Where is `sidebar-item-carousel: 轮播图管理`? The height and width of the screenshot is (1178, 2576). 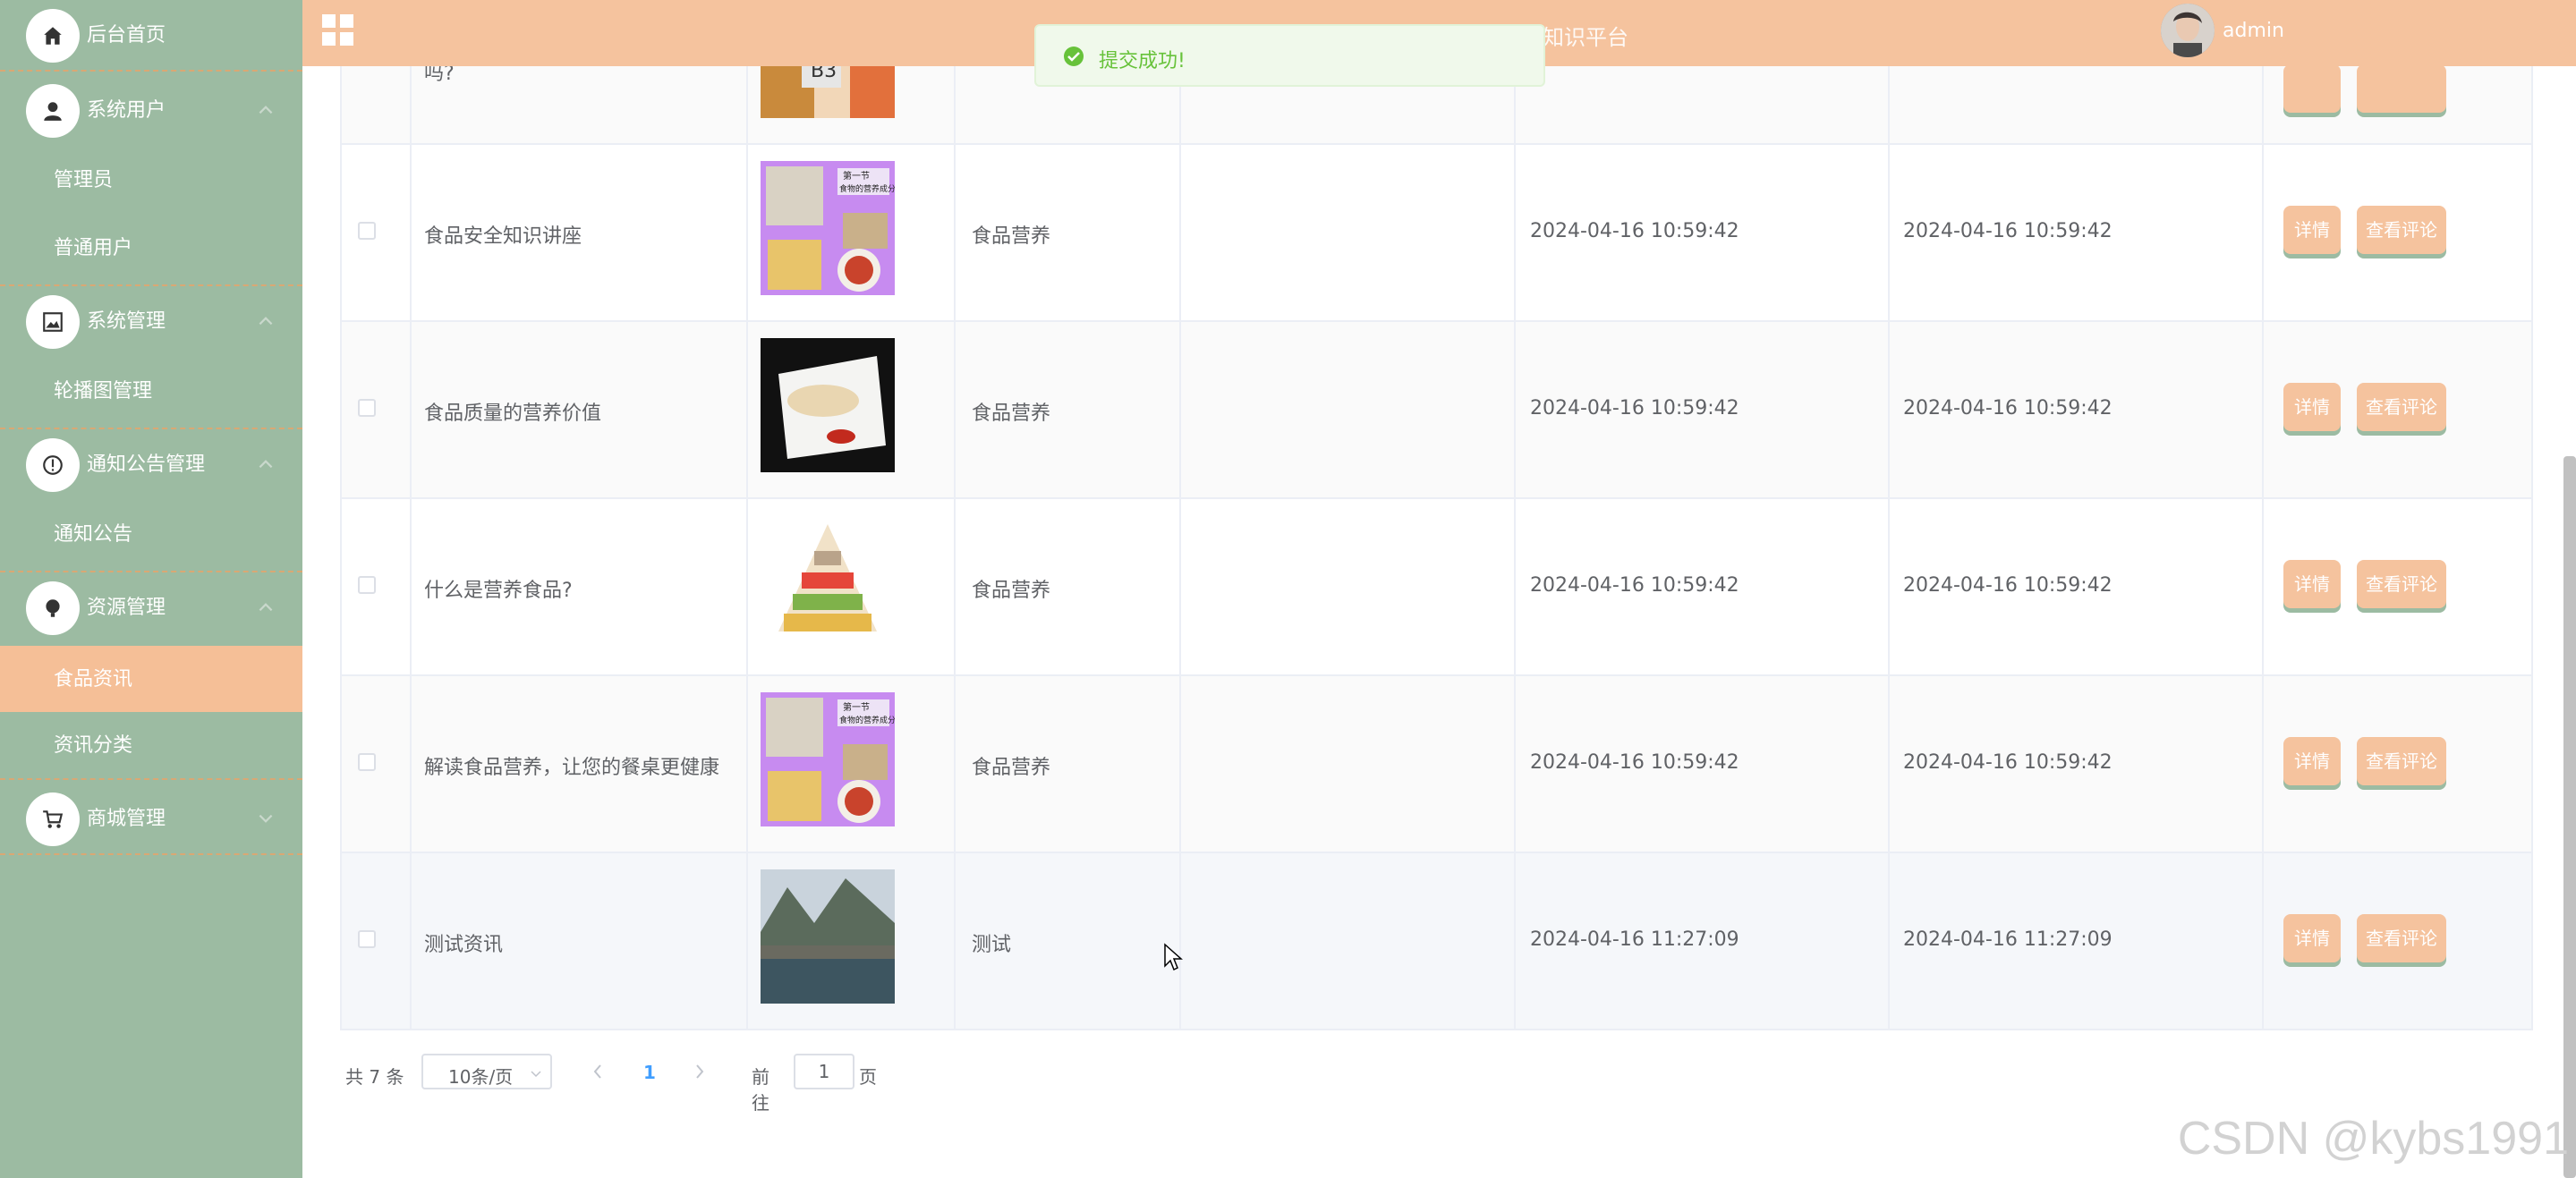
sidebar-item-carousel: 轮播图管理 is located at coordinates (151, 393).